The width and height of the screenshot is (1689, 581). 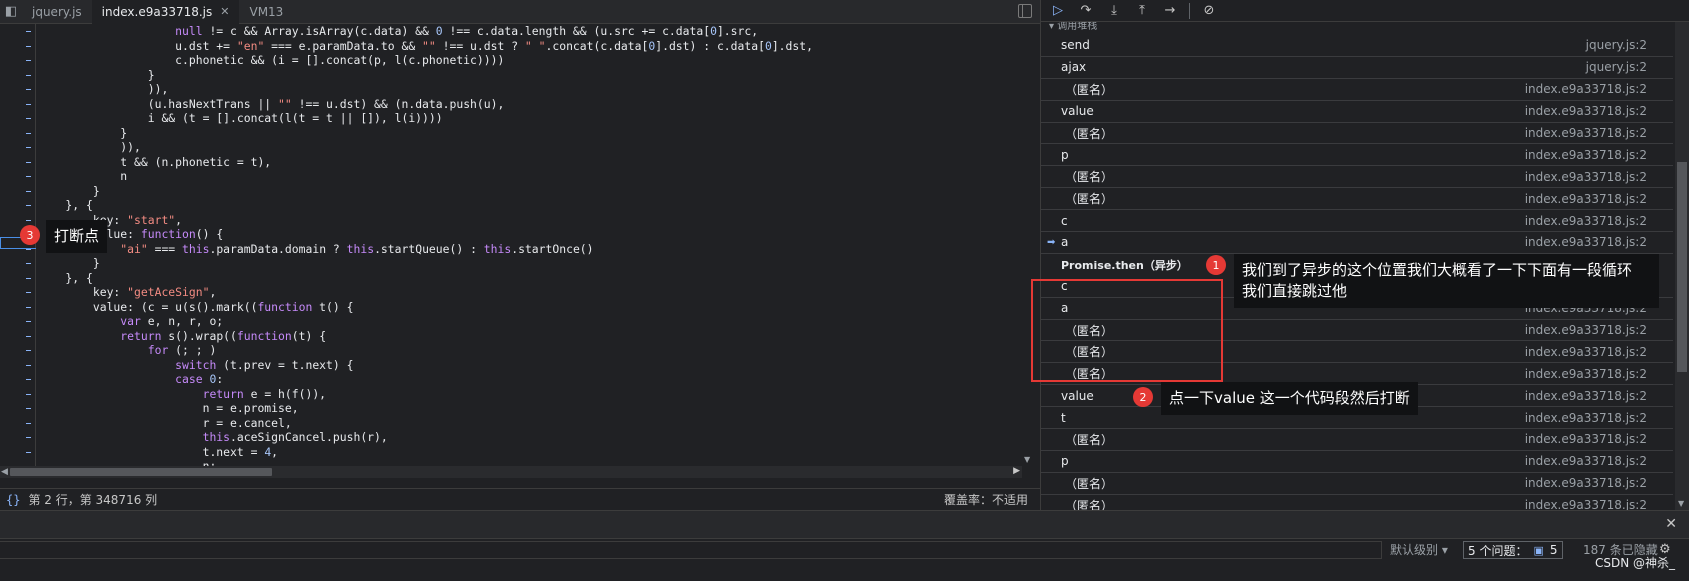 I want to click on sidebar-vertical-scrollbar: ▼, so click(x=1682, y=266).